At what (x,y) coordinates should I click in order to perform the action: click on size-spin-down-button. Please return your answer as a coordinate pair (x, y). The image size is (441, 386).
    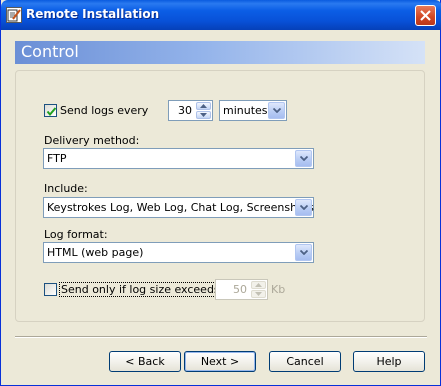
    Looking at the image, I should click on (258, 294).